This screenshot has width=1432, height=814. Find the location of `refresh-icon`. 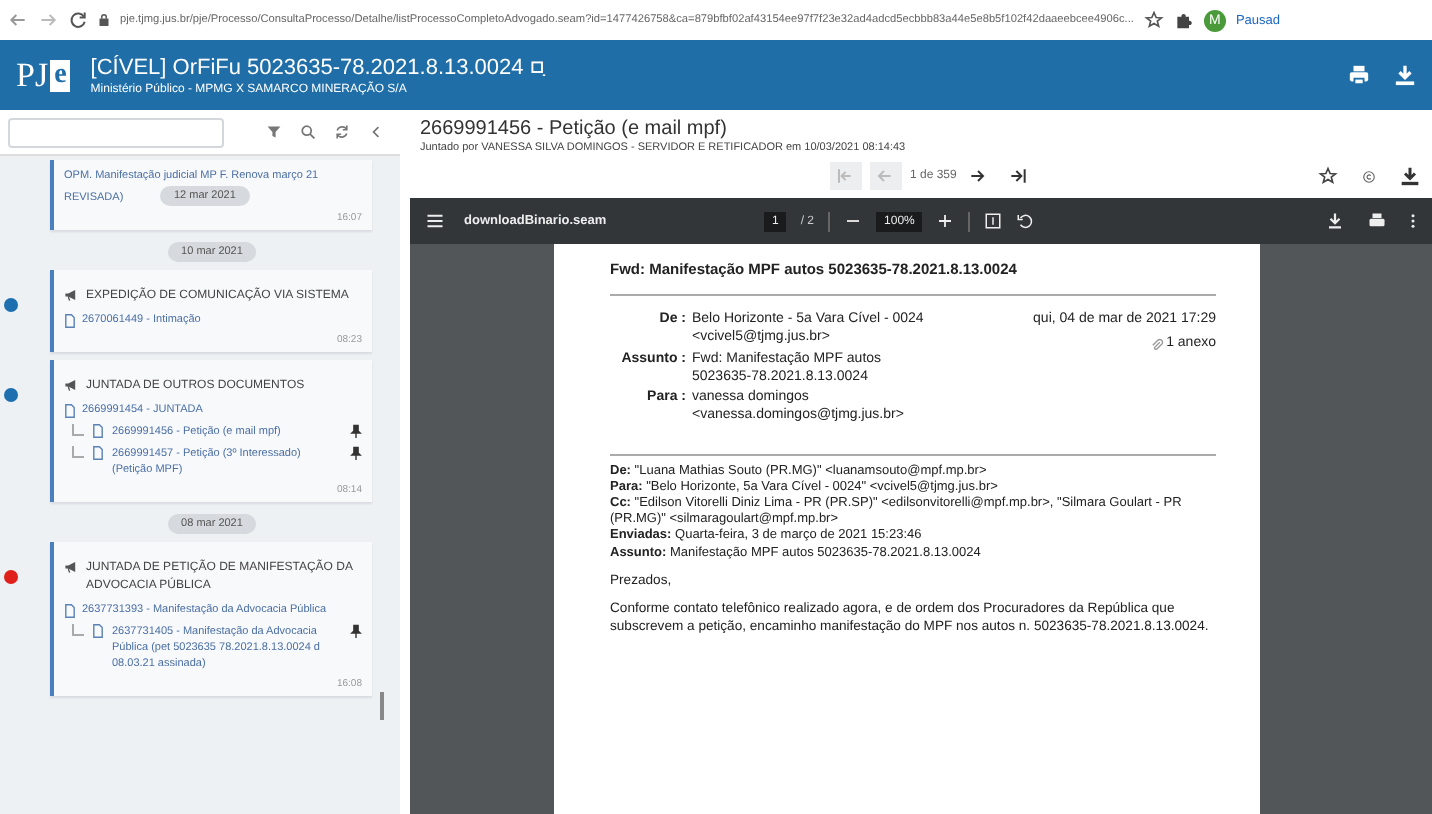

refresh-icon is located at coordinates (342, 132).